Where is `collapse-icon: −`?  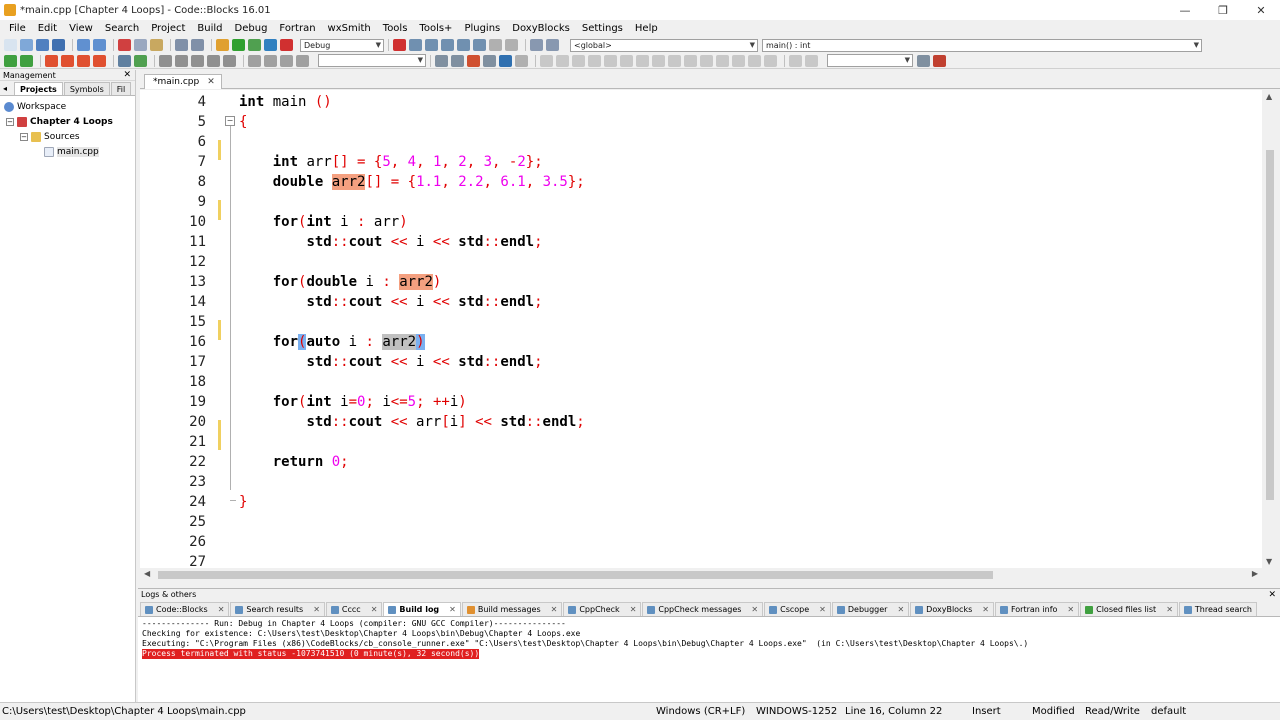
collapse-icon: − is located at coordinates (10, 121).